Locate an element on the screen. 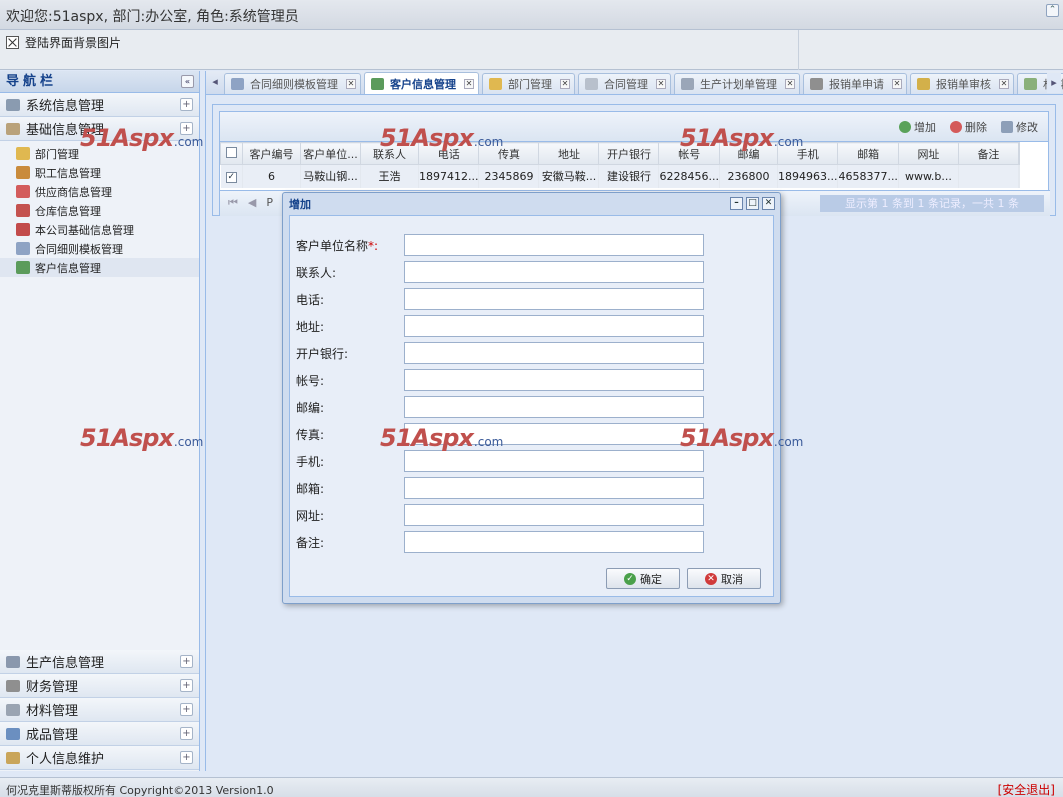 The image size is (1063, 797). column-header: 电话 is located at coordinates (448, 153).